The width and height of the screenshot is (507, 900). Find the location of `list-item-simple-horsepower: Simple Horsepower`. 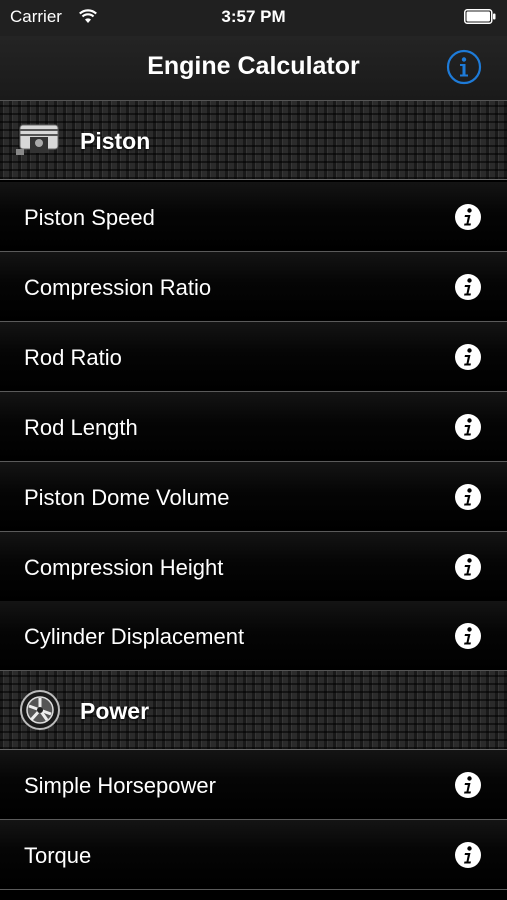

list-item-simple-horsepower: Simple Horsepower is located at coordinates (253, 785).